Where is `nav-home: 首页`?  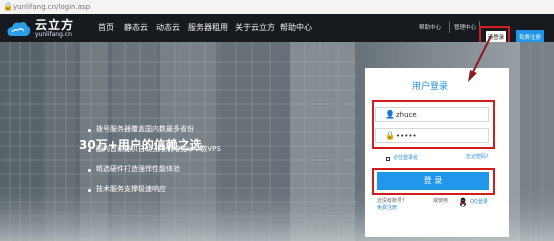
nav-home: 首页 is located at coordinates (106, 28).